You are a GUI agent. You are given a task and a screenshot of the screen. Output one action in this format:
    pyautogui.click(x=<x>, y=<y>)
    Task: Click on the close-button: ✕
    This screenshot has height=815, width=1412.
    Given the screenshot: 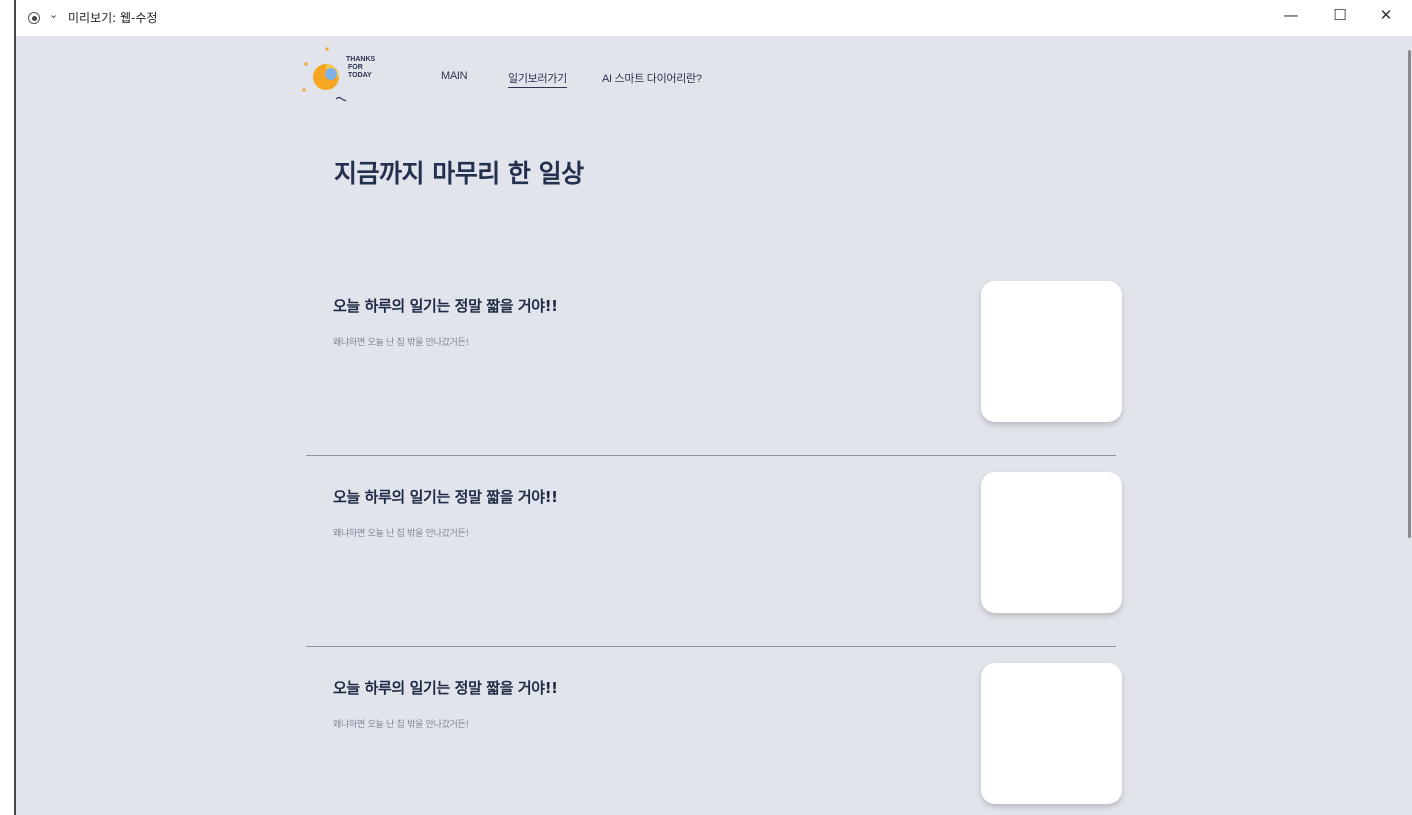 What is the action you would take?
    pyautogui.click(x=1386, y=15)
    